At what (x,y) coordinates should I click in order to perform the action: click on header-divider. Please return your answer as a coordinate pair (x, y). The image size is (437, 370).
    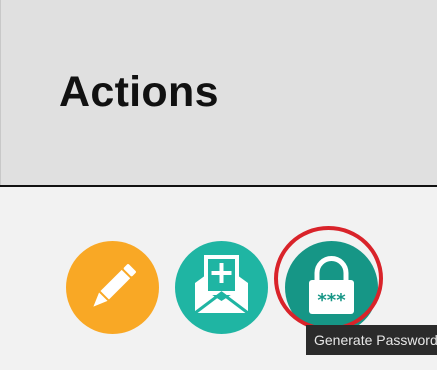
    Looking at the image, I should click on (218, 186).